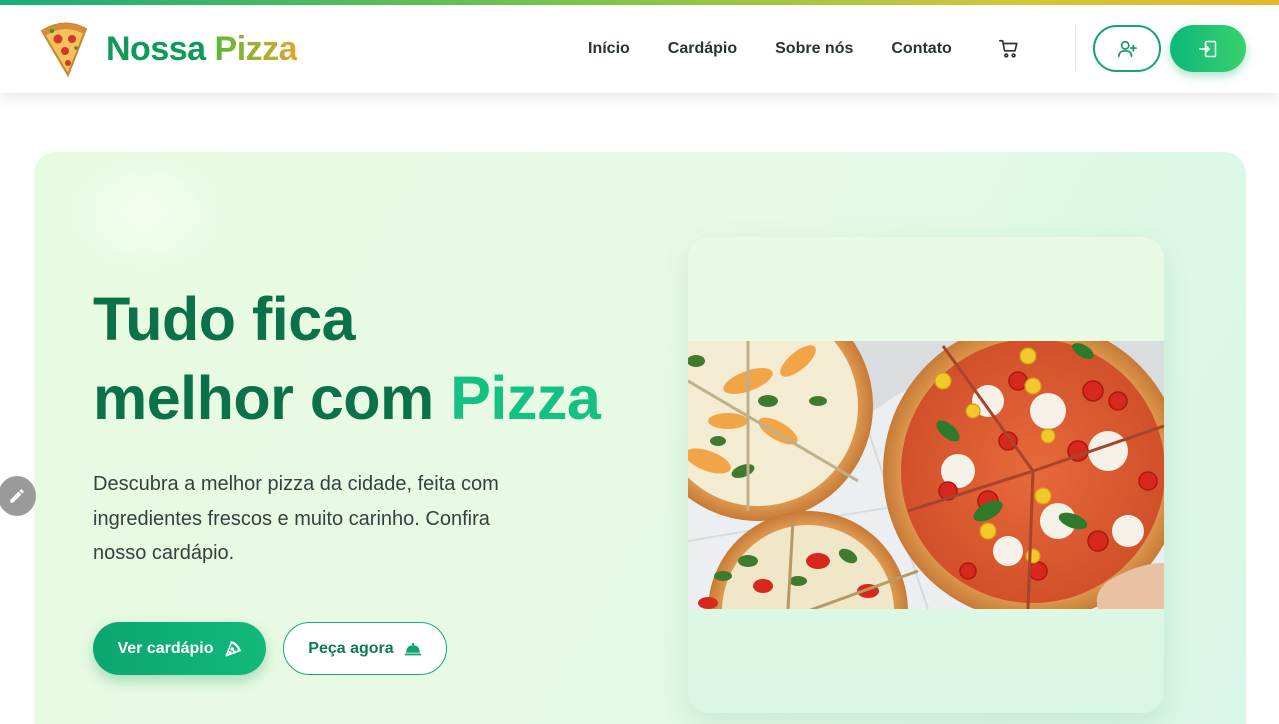 The height and width of the screenshot is (724, 1279). What do you see at coordinates (224, 319) in the screenshot?
I see `hero-title-line1: Tudo fica` at bounding box center [224, 319].